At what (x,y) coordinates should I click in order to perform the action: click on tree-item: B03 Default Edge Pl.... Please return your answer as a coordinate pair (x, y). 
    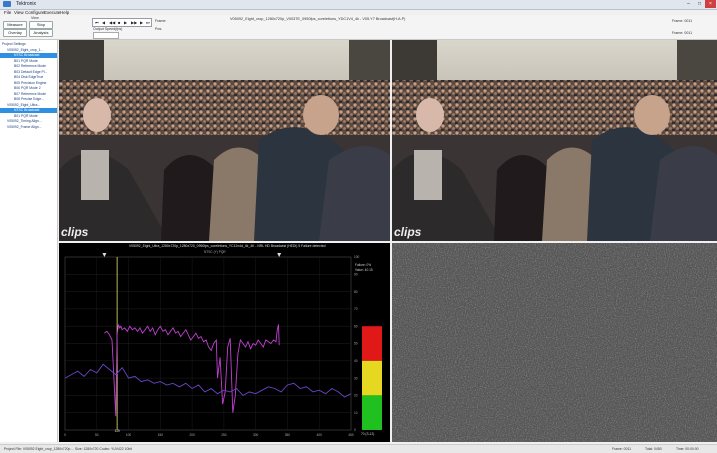
    Looking at the image, I should click on (28, 72).